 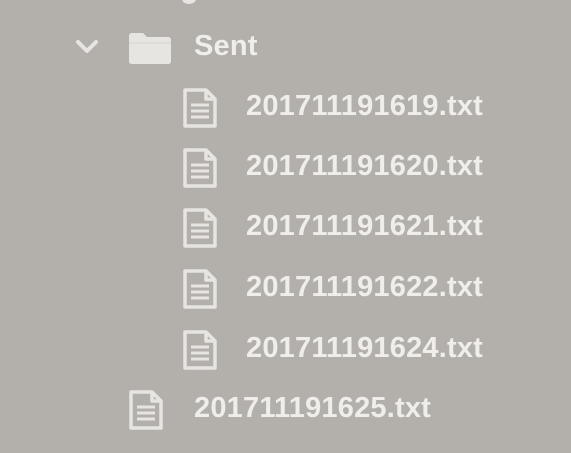 I want to click on tree-file-item: 201711191624.txt, so click(x=285, y=350).